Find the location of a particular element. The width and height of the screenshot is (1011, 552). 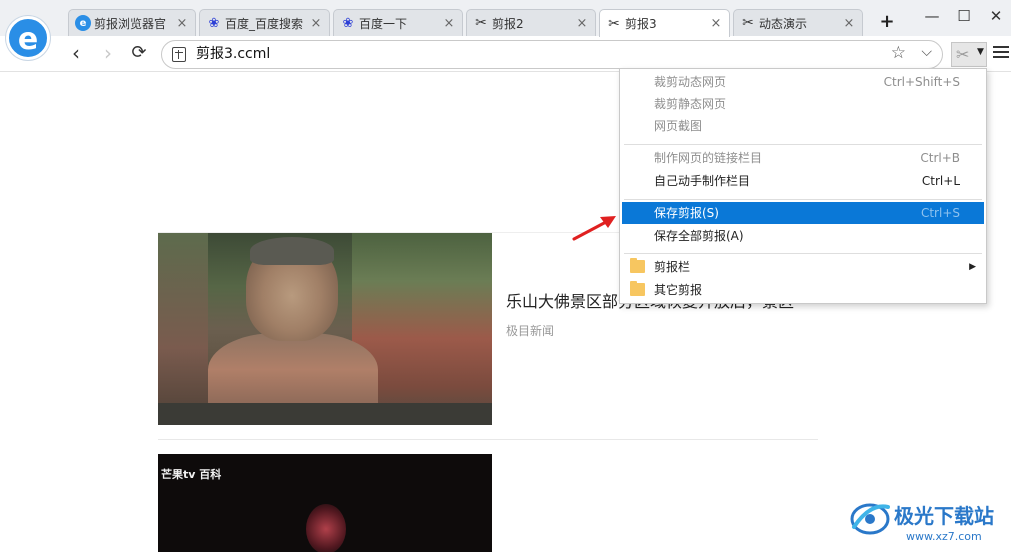

address-bar: 剪报3.ccml ☆ ⌵ is located at coordinates (552, 54).